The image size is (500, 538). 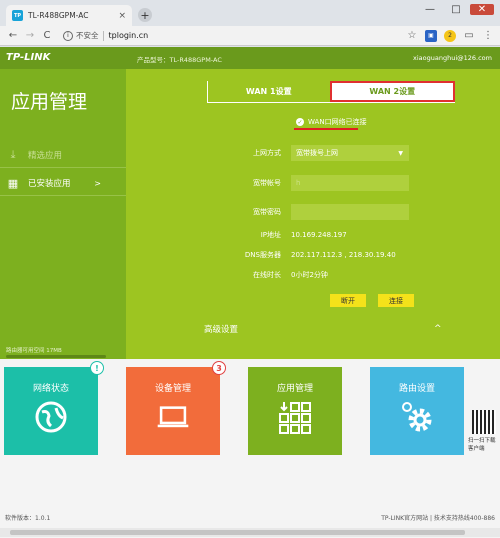 What do you see at coordinates (97, 183) in the screenshot?
I see `chevron-right-icon: >` at bounding box center [97, 183].